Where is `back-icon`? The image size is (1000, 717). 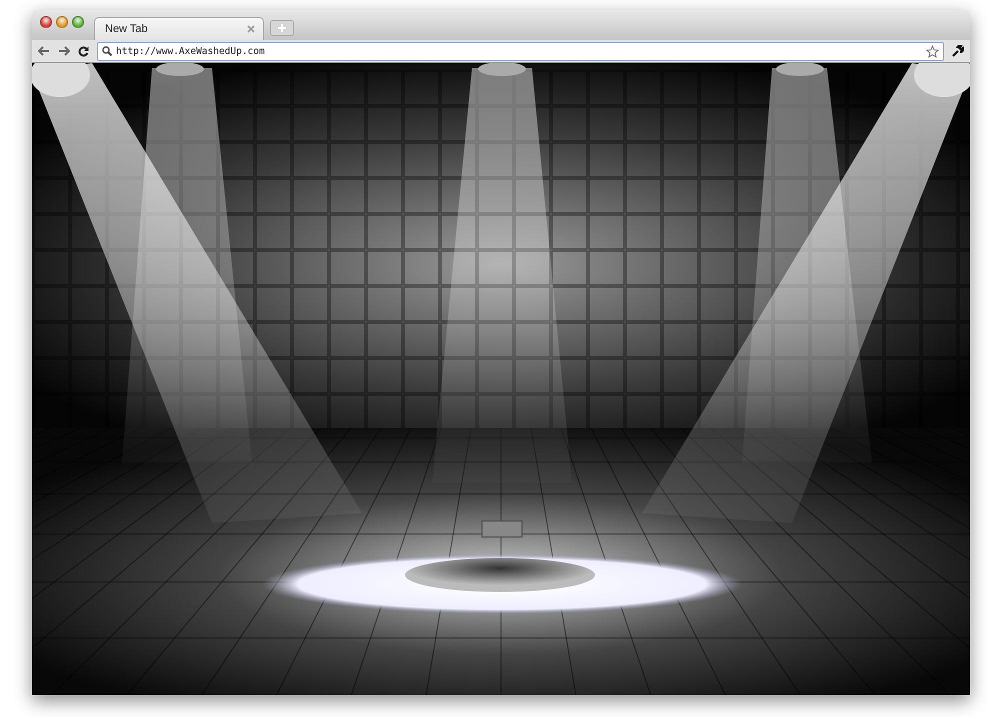
back-icon is located at coordinates (44, 51).